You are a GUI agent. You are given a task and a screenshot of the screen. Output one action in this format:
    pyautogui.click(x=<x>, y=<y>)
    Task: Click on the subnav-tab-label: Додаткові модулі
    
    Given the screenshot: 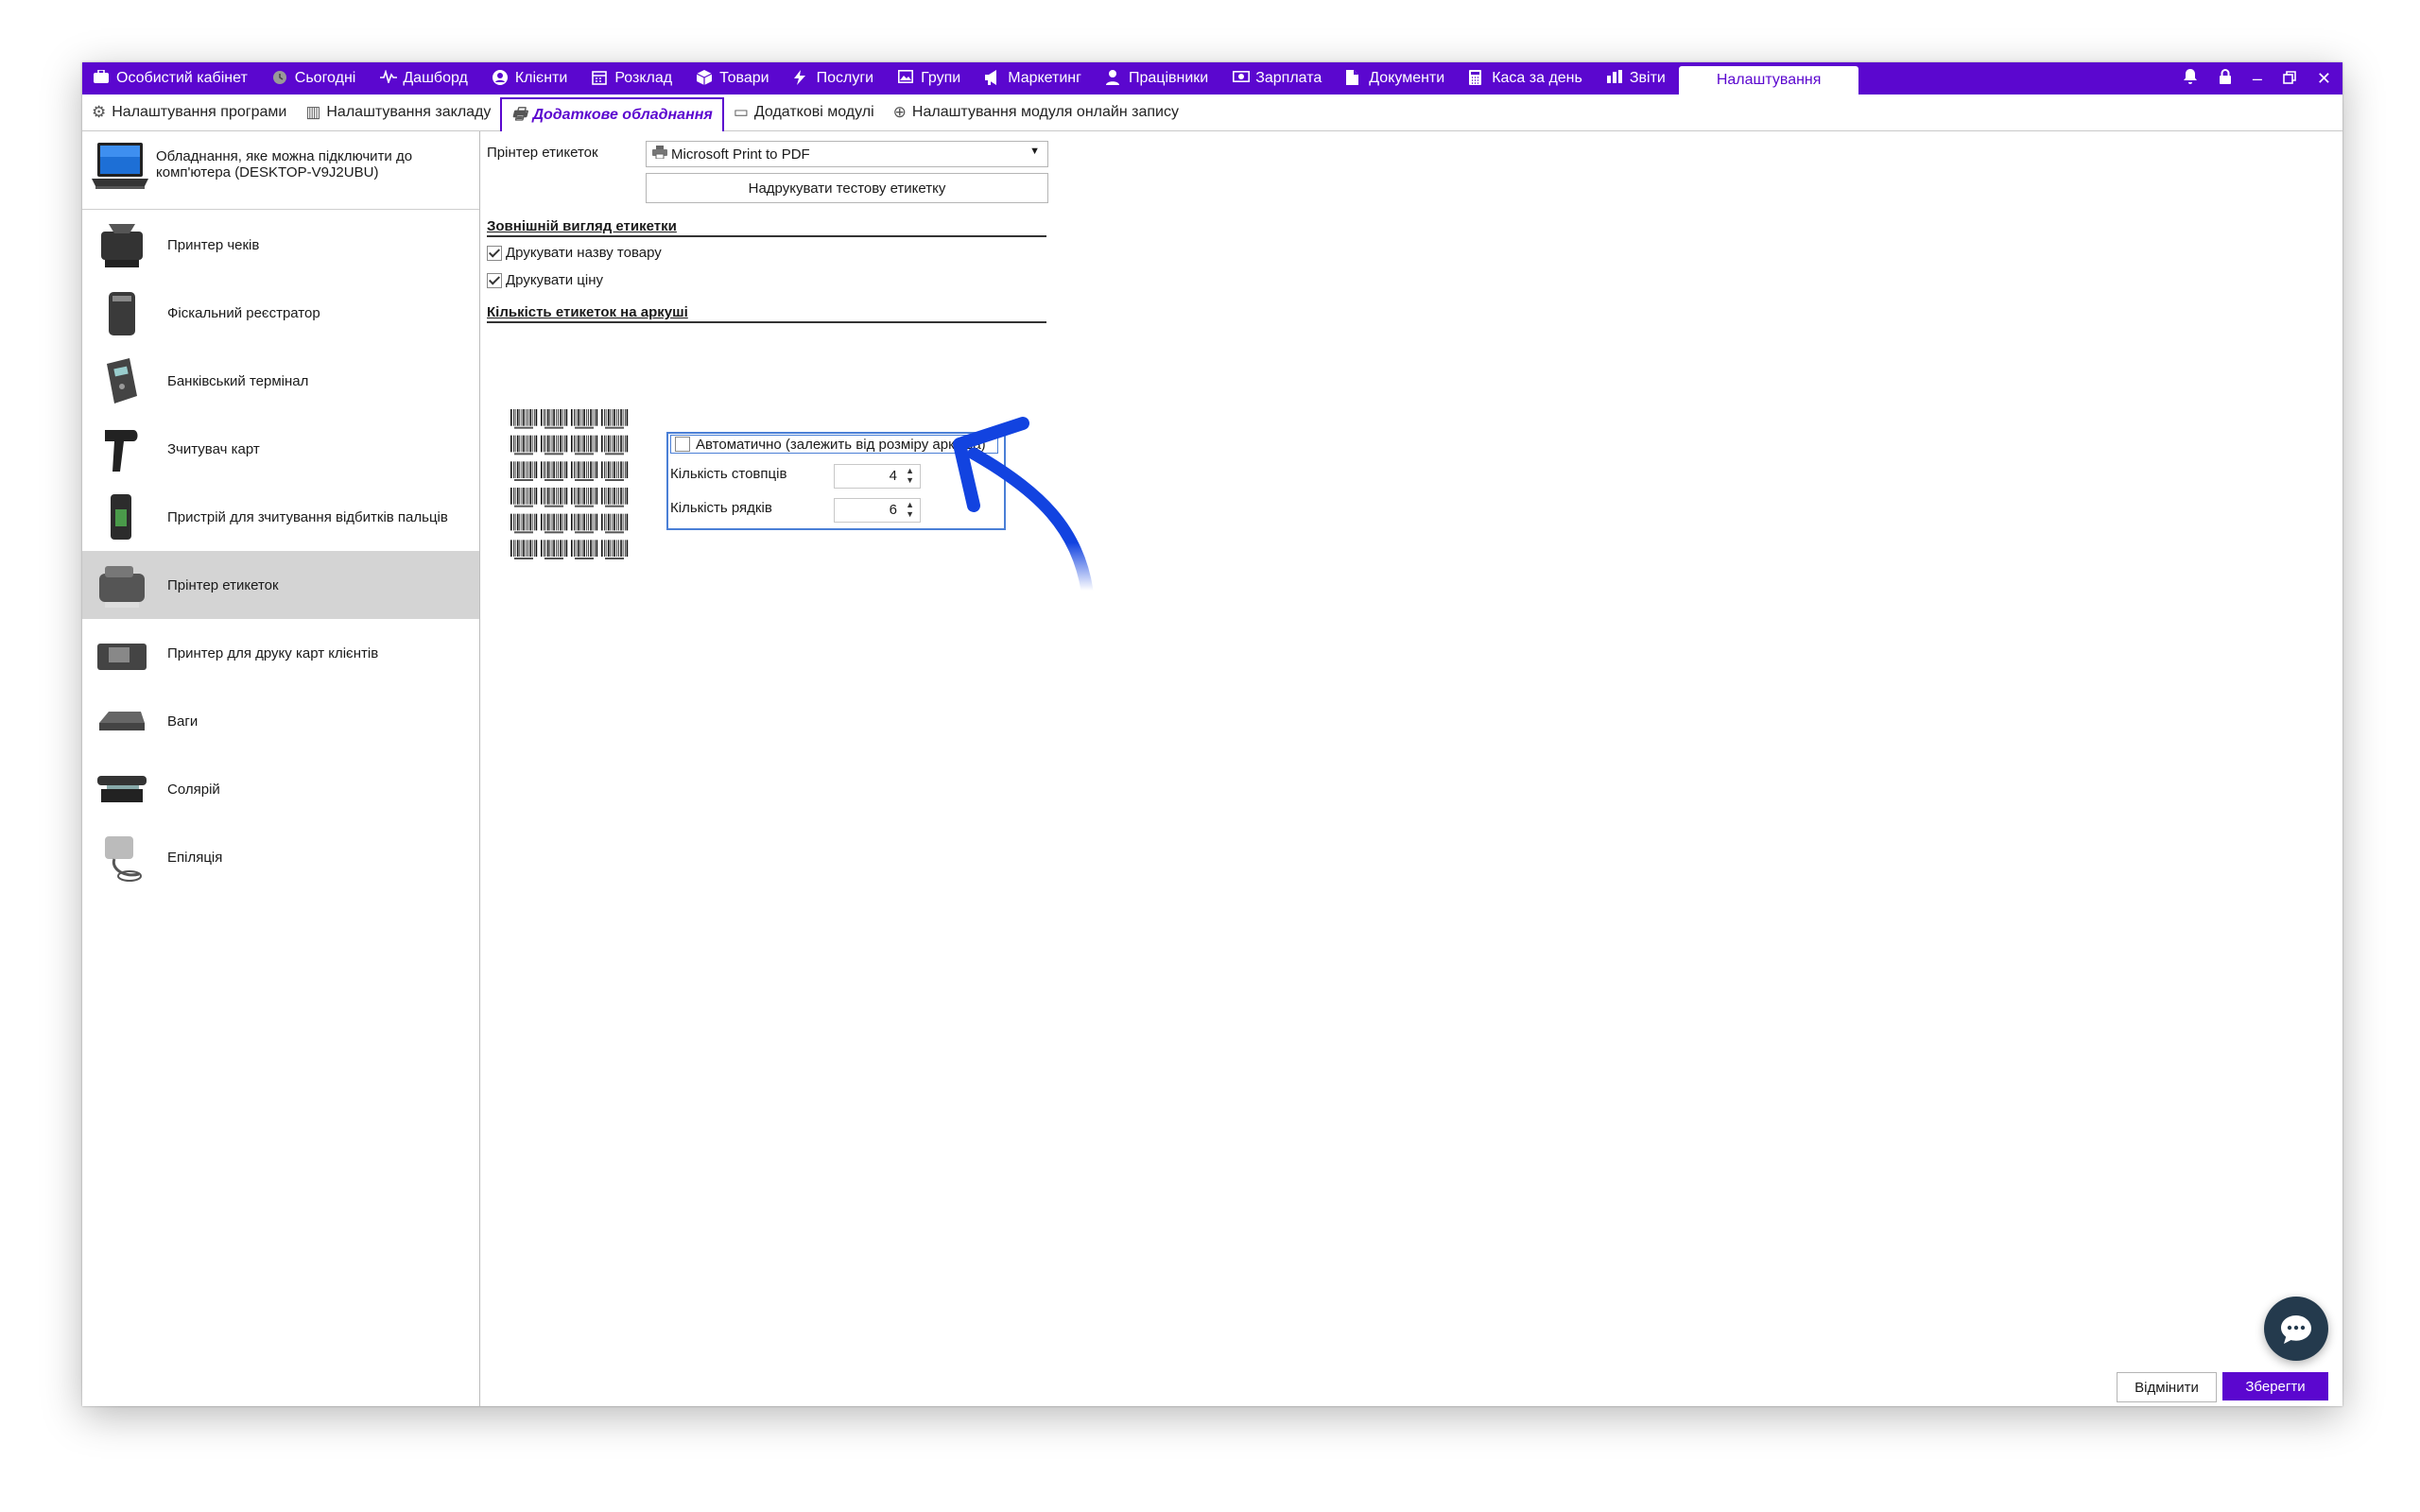 What is the action you would take?
    pyautogui.click(x=813, y=112)
    